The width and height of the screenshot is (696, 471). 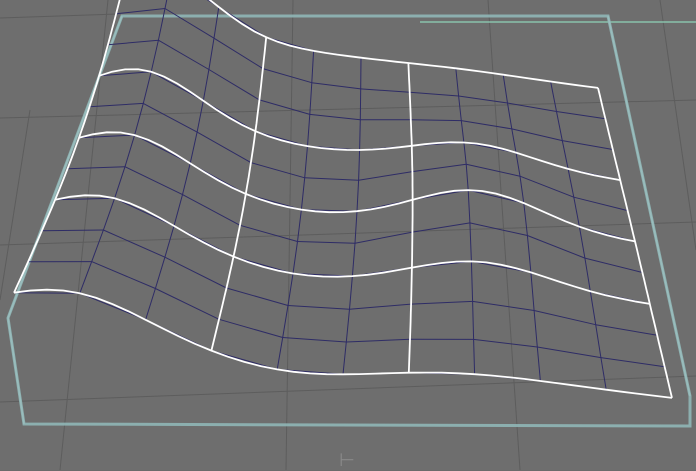 I want to click on bounding-box-edge, so click(x=649, y=206).